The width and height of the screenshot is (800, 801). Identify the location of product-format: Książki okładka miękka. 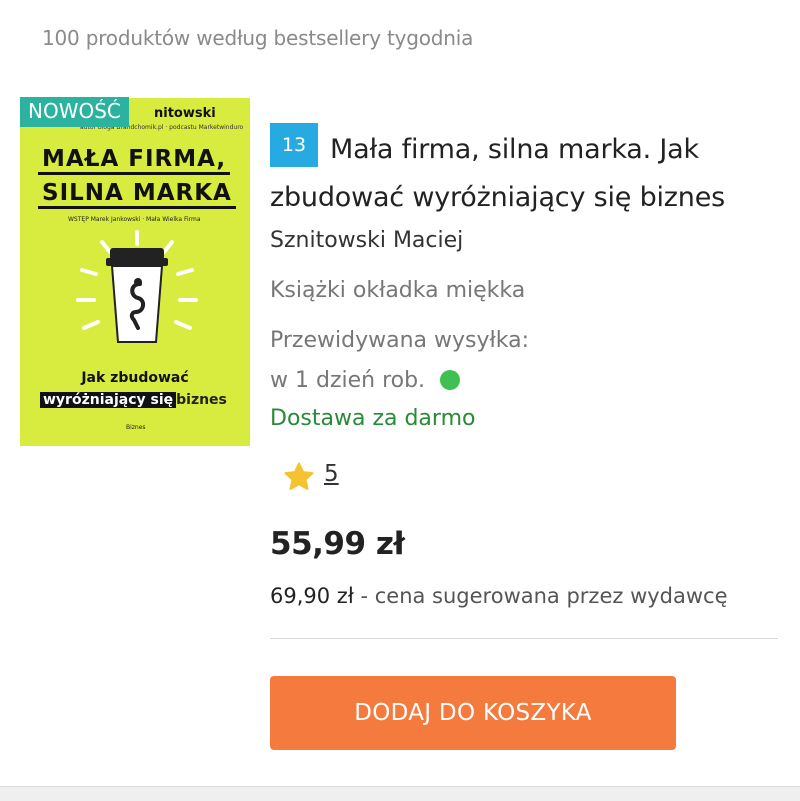
(398, 290).